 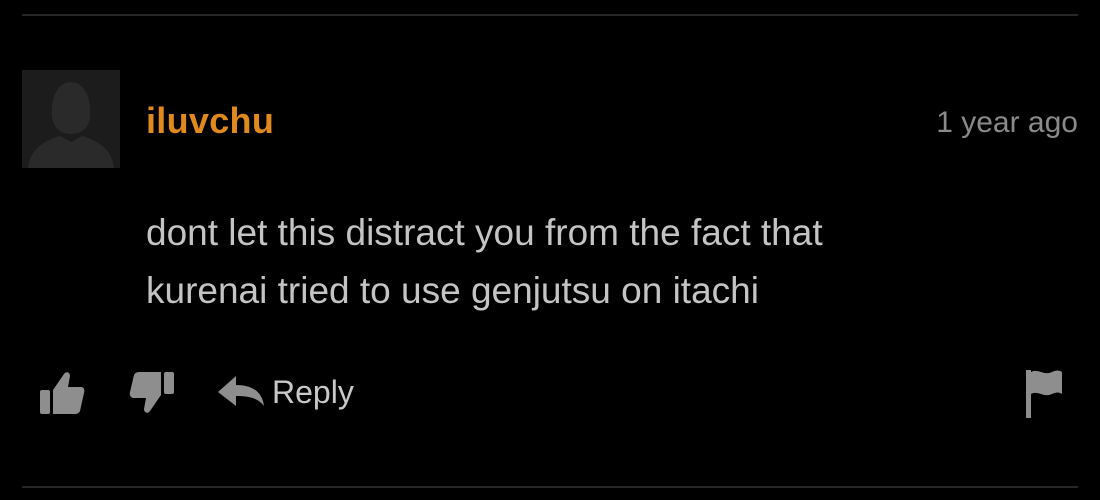 I want to click on top-divider, so click(x=550, y=15).